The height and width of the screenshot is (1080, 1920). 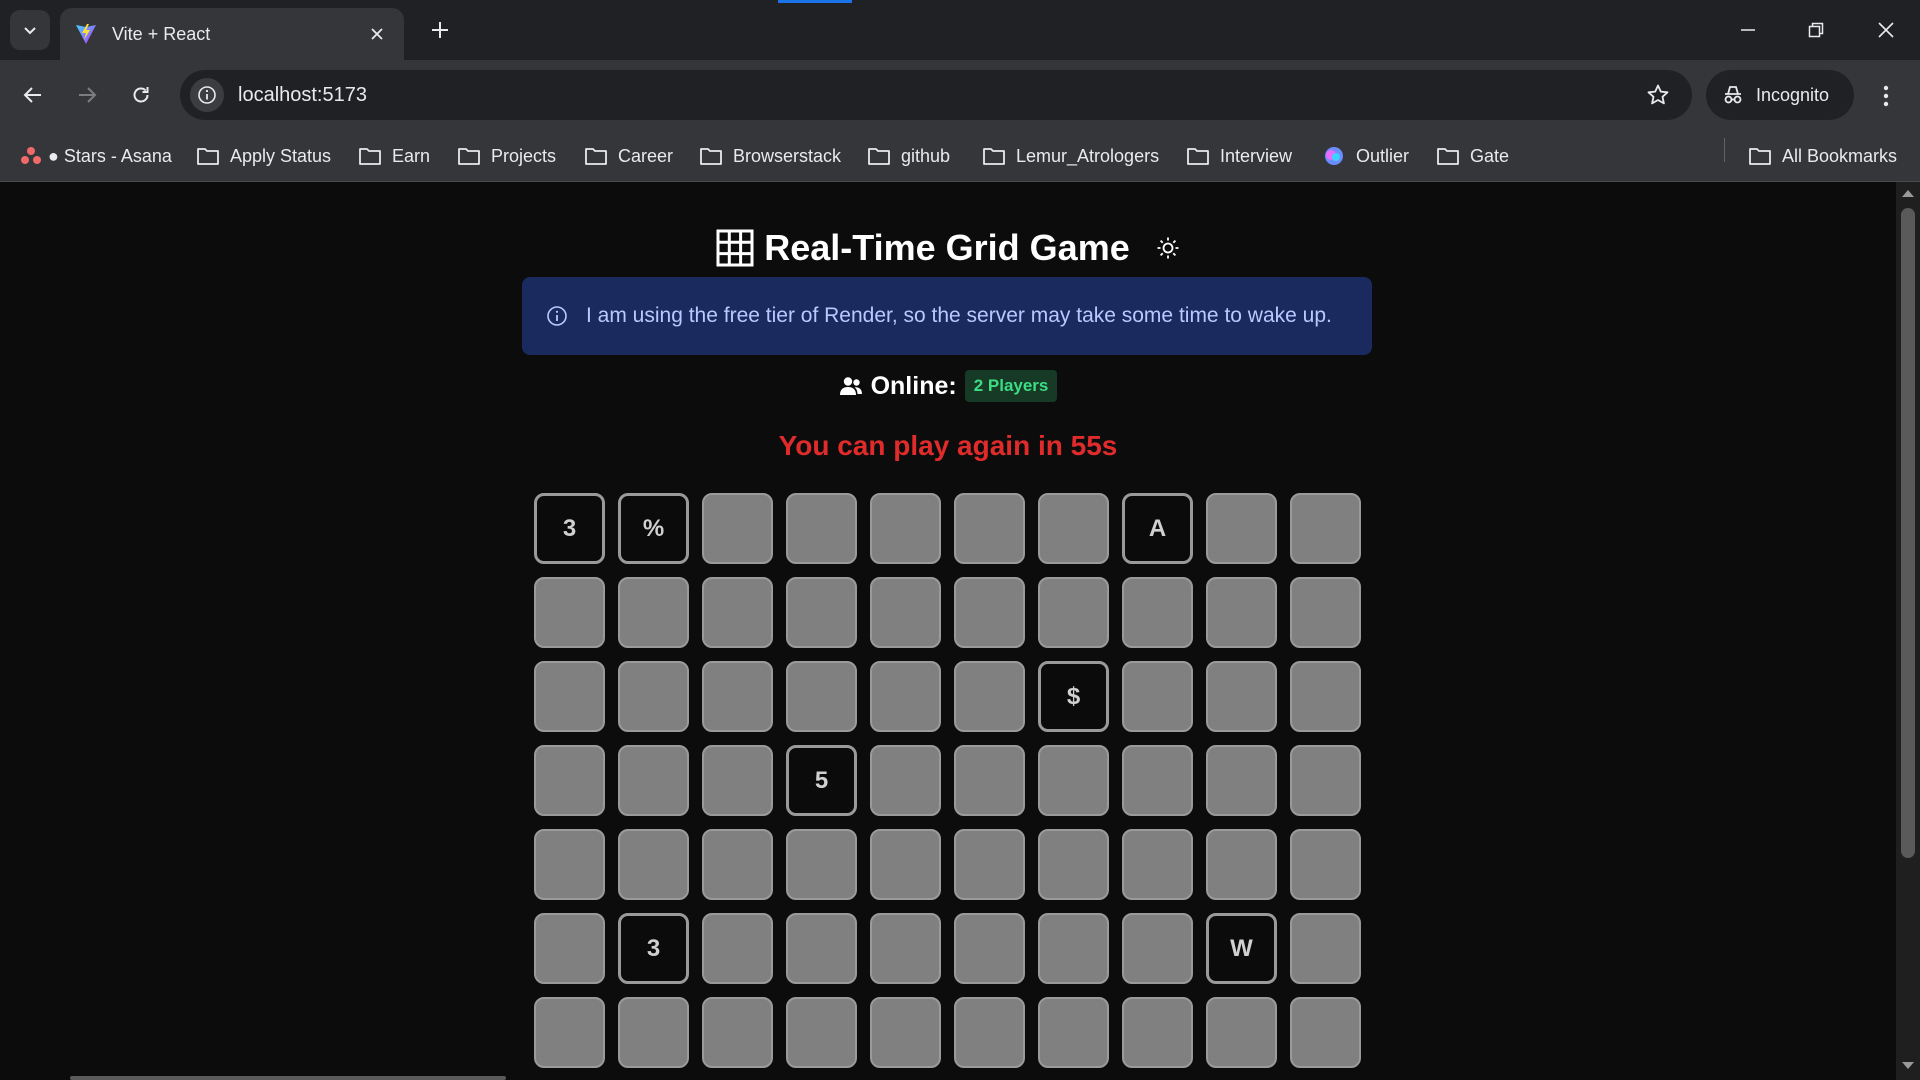 What do you see at coordinates (207, 95) in the screenshot?
I see `site-info-icon` at bounding box center [207, 95].